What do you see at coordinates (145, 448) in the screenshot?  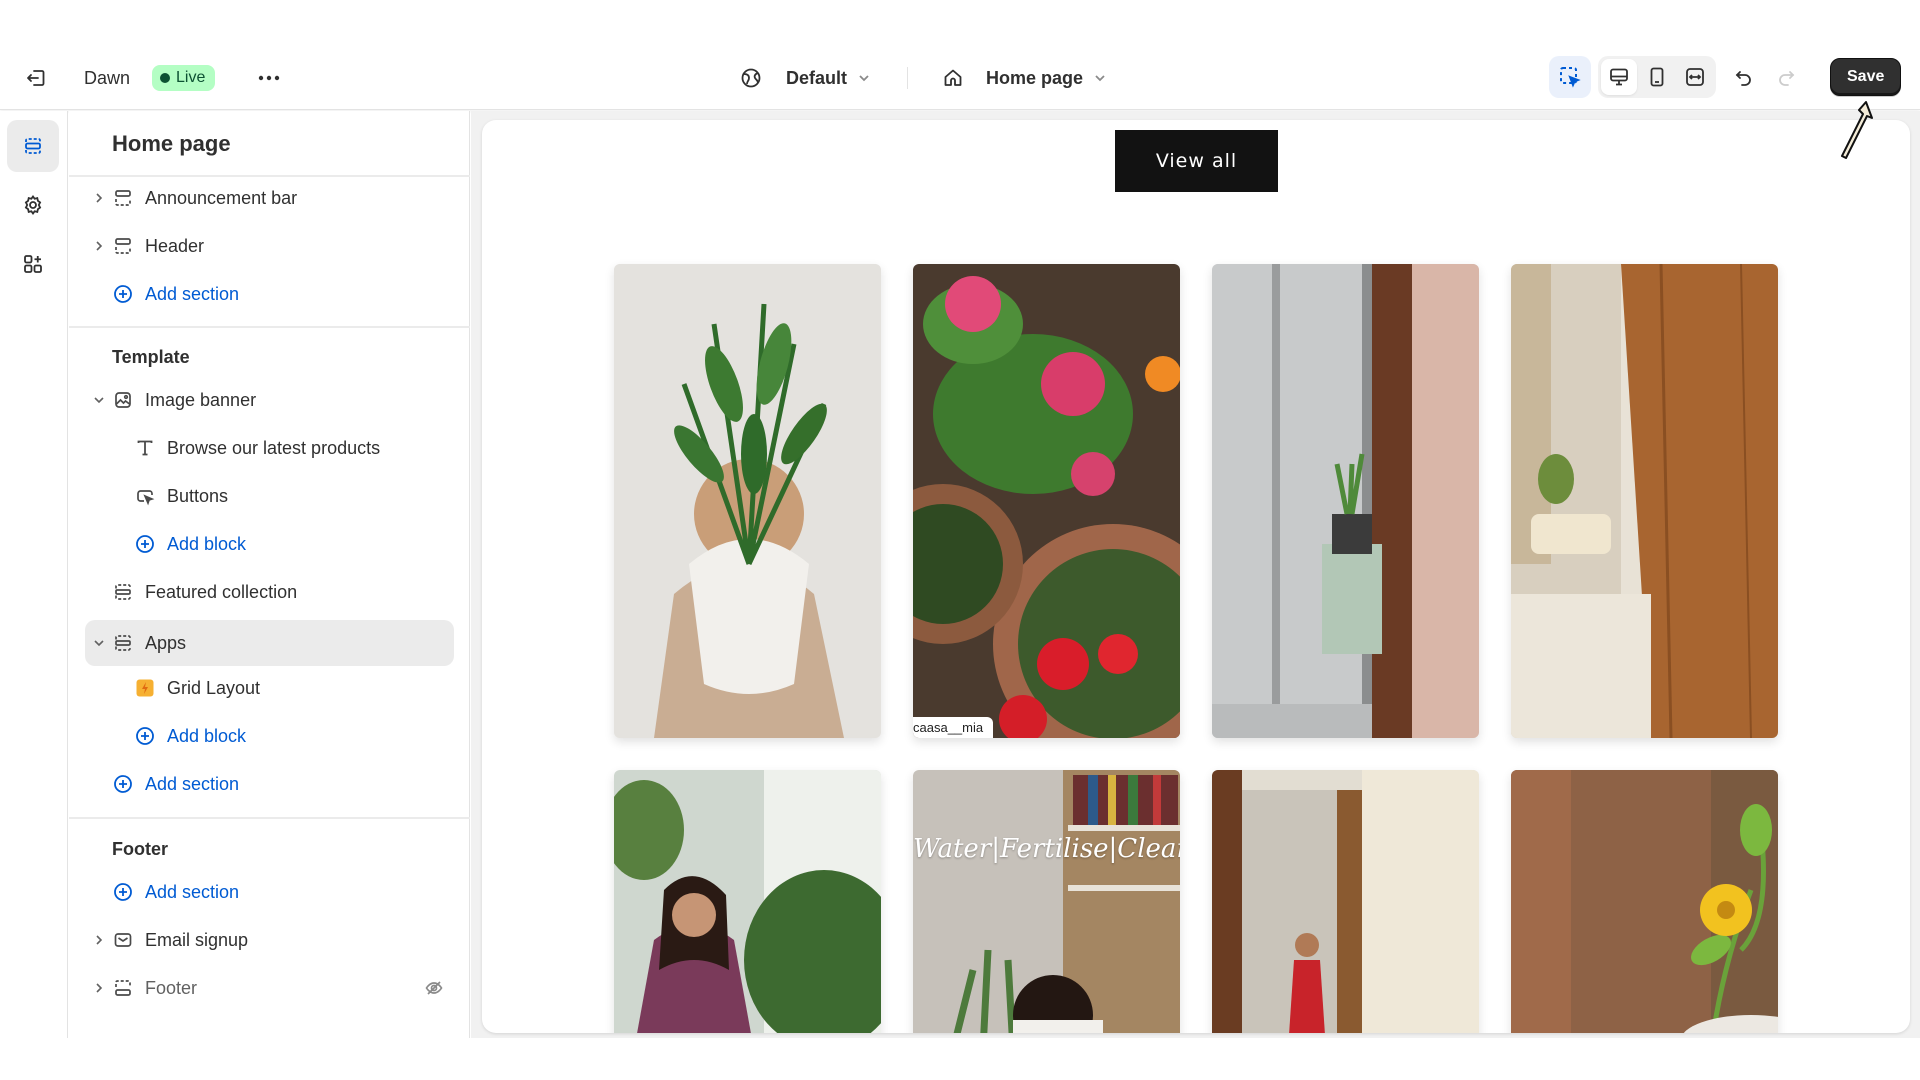 I see `text-icon` at bounding box center [145, 448].